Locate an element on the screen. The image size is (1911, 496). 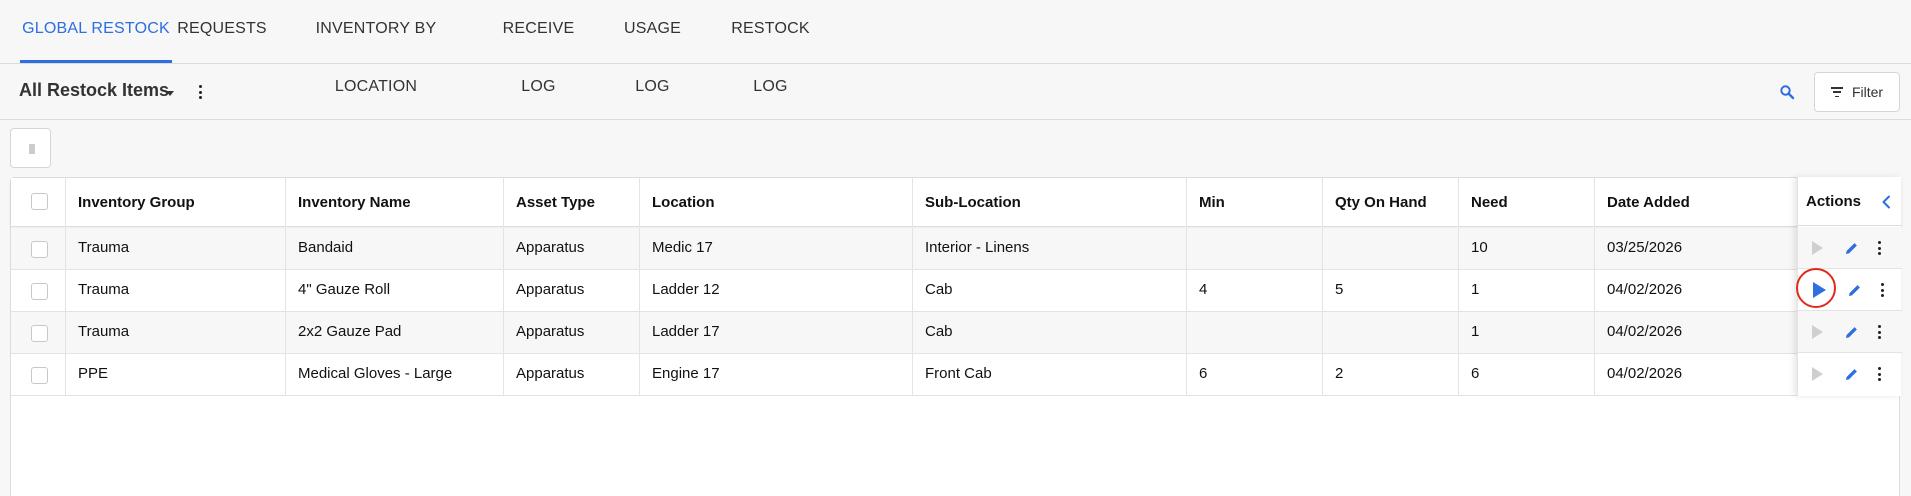
tab-receive-log: RECEIVE LOG is located at coordinates (538, 47).